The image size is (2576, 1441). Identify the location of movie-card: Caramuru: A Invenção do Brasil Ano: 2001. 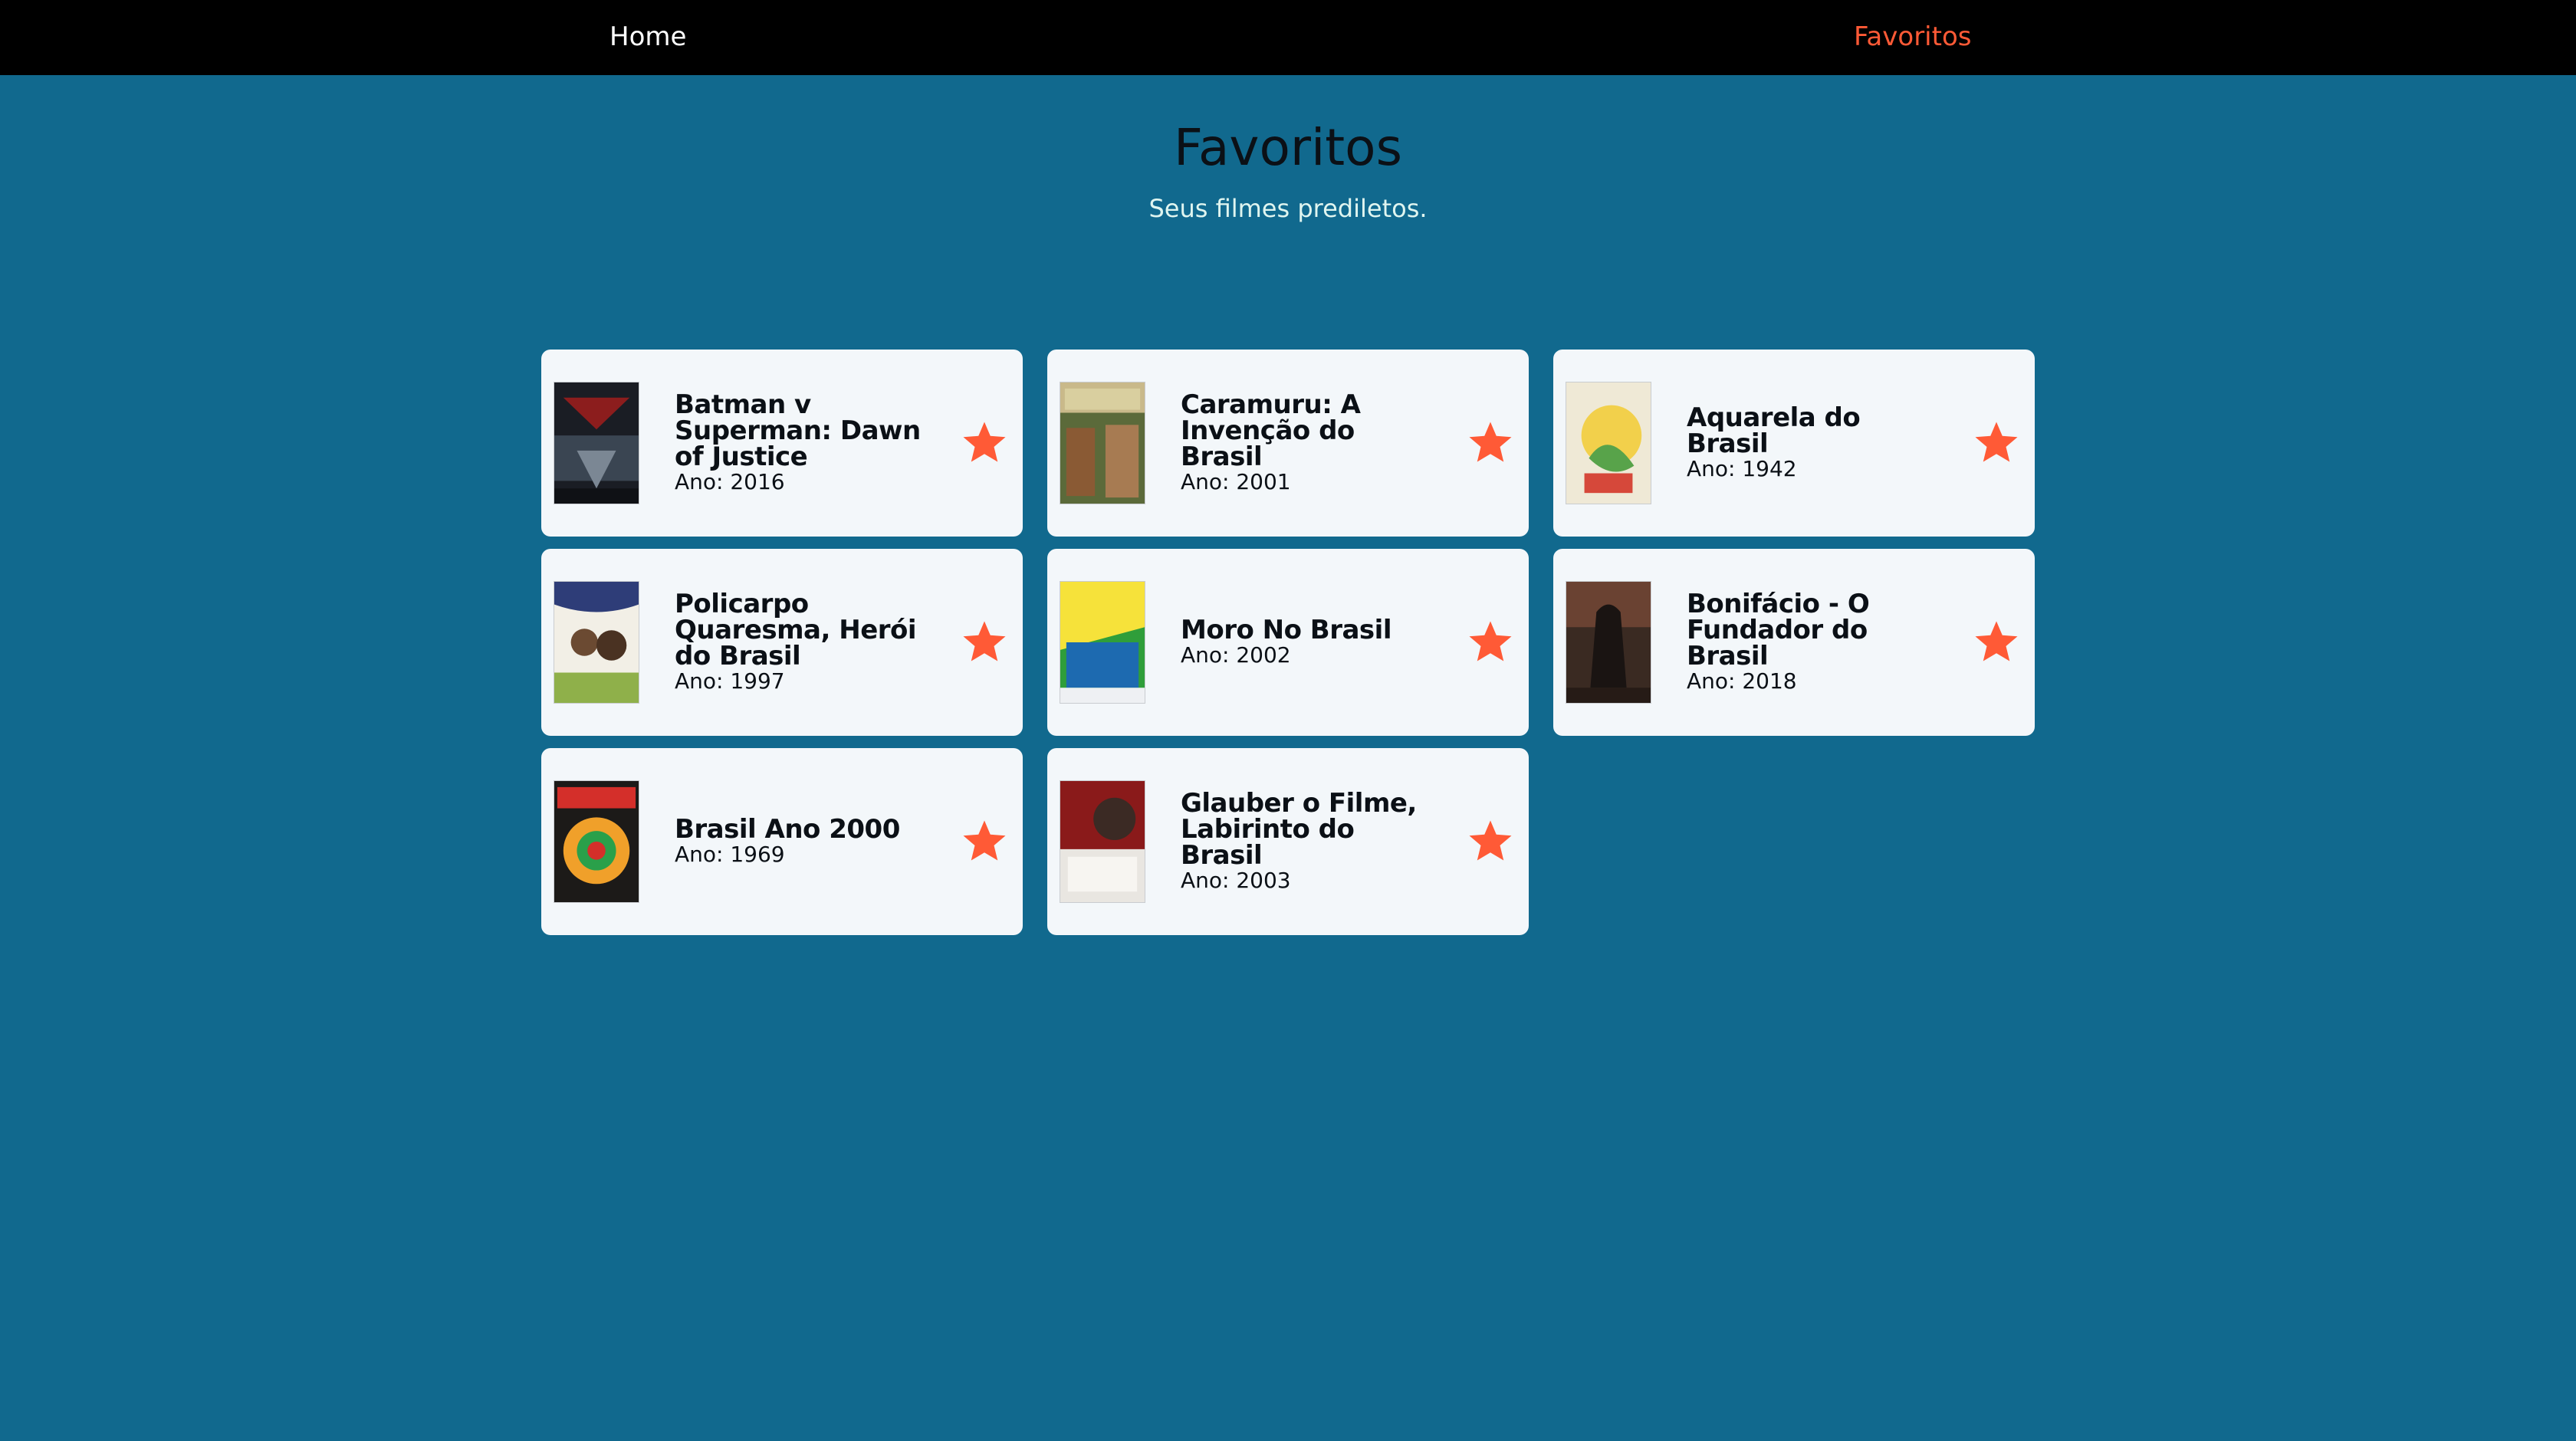
(1288, 443).